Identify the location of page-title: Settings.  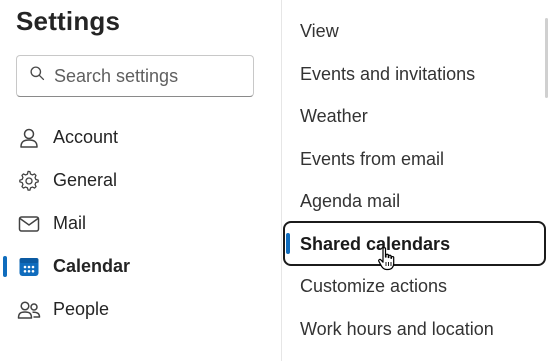
(68, 21).